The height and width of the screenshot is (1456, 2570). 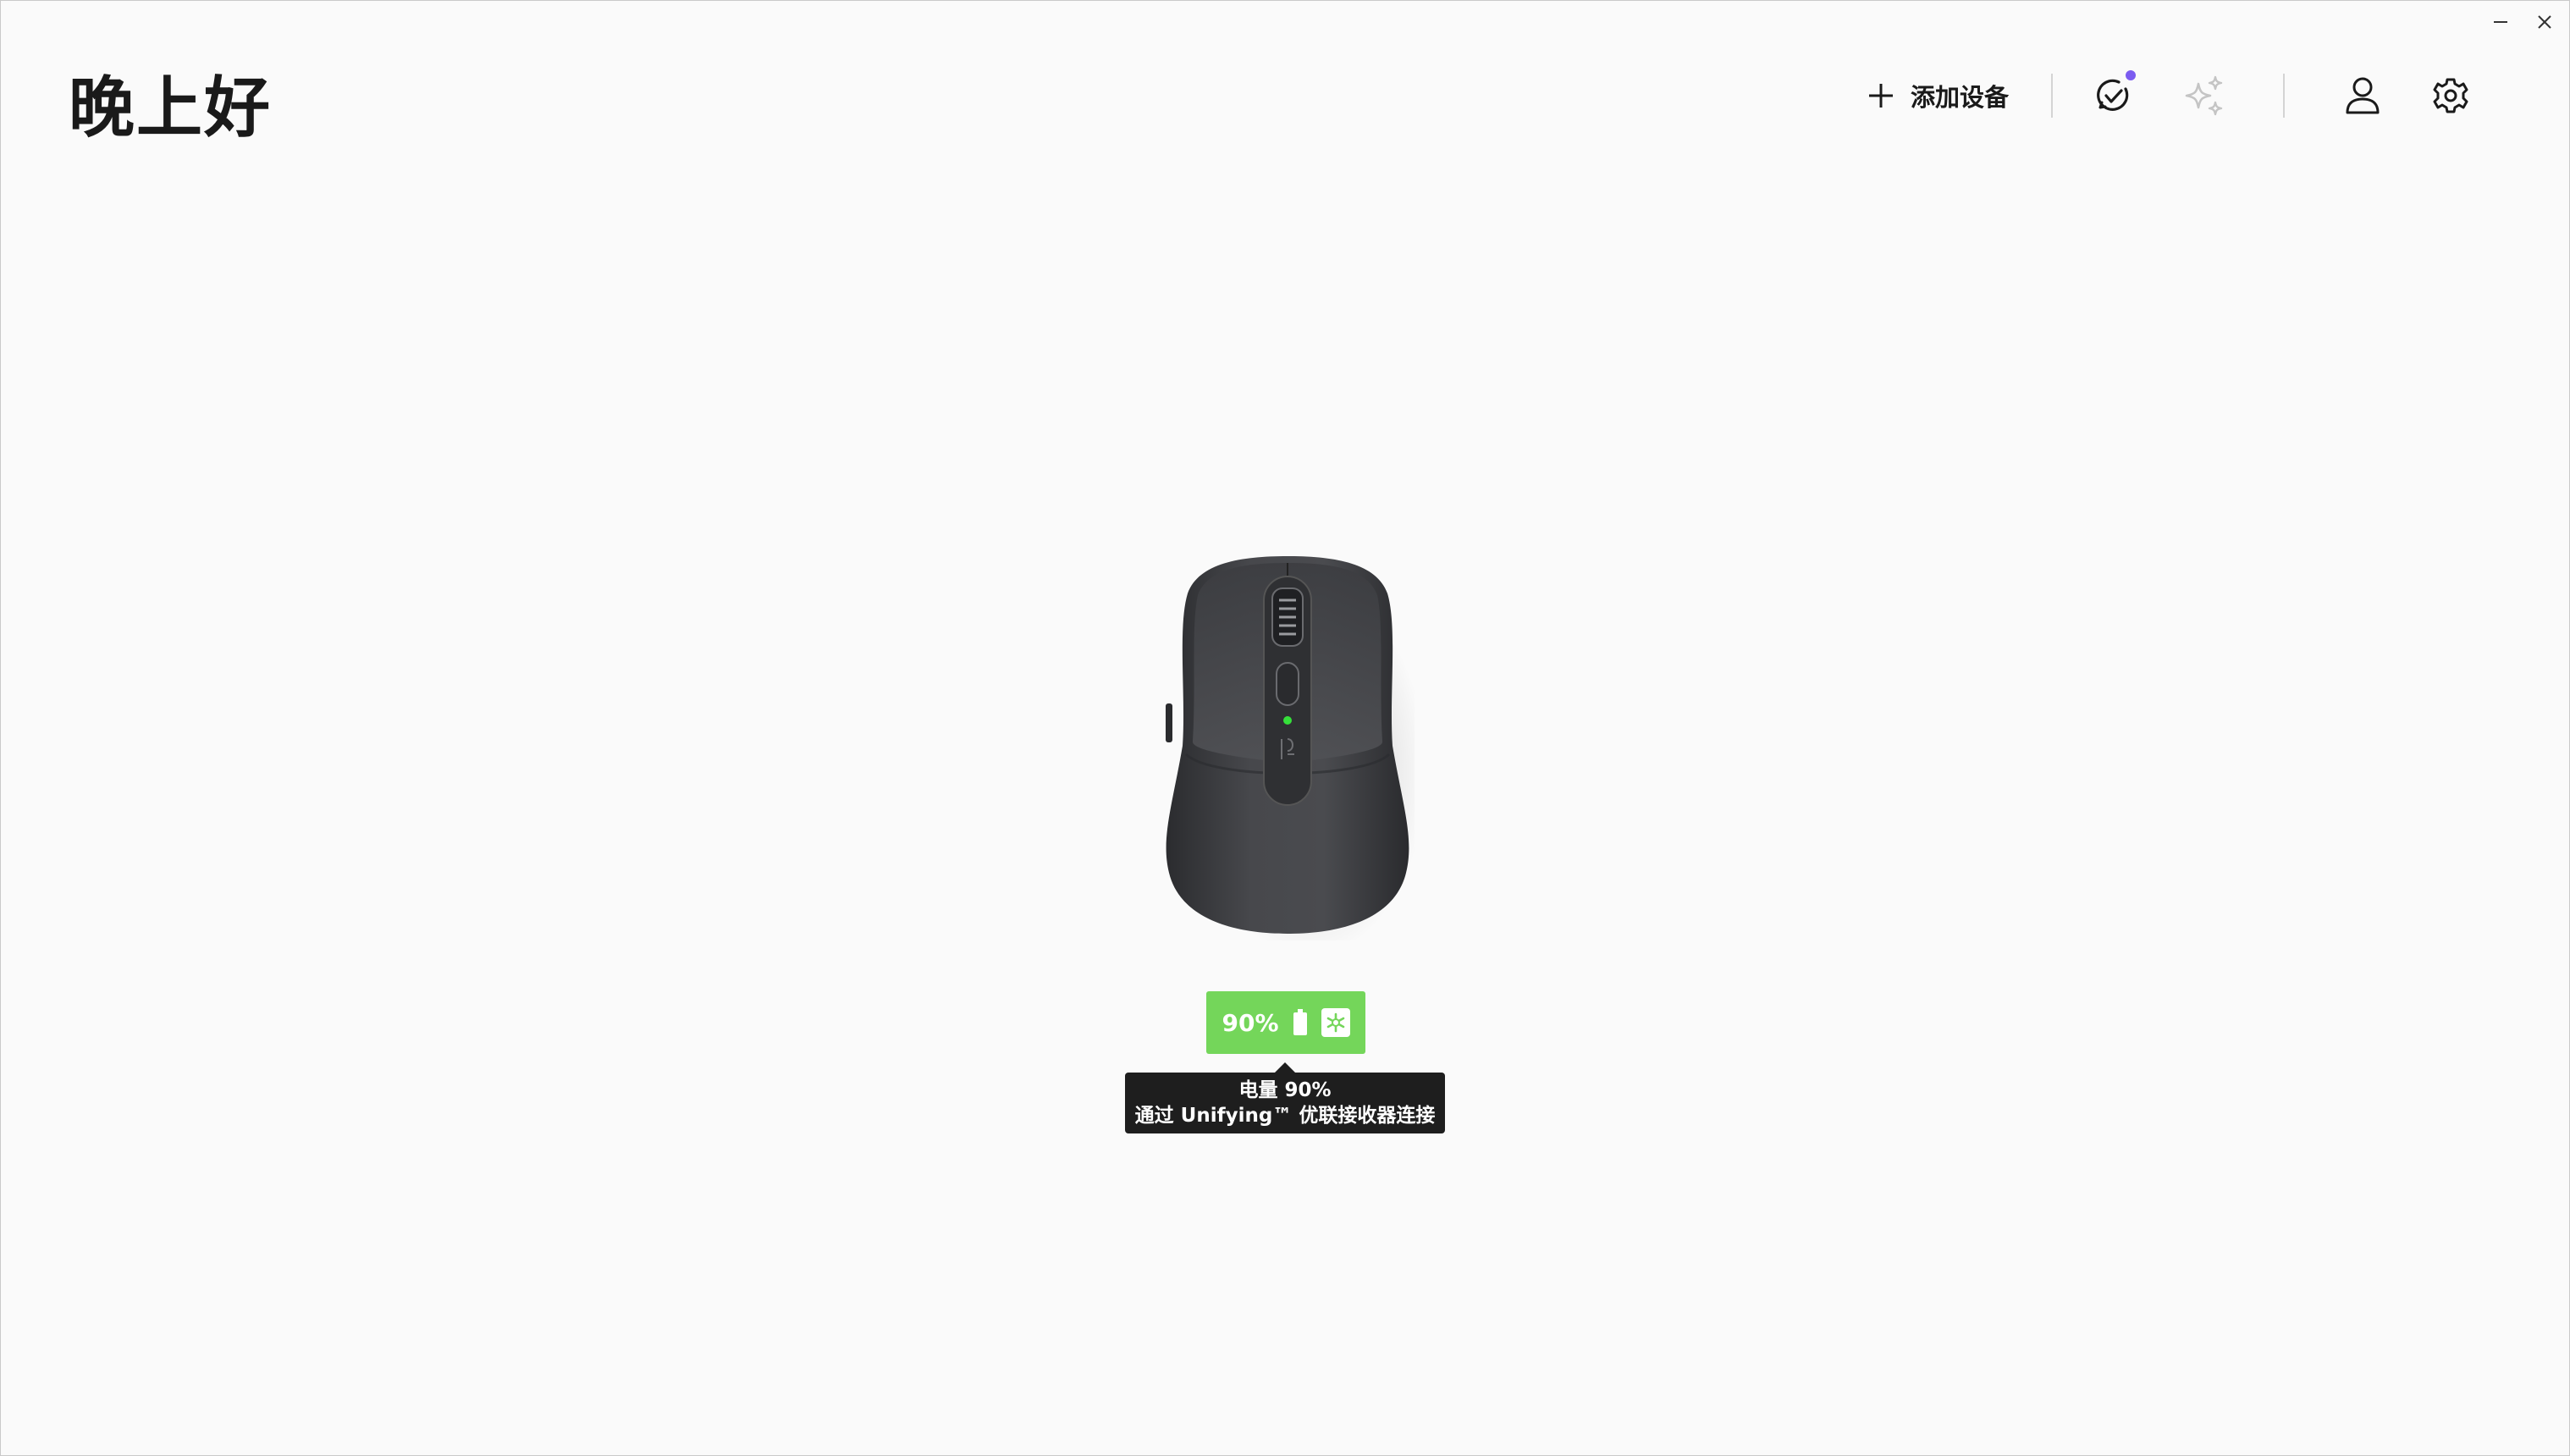 I want to click on updates-button, so click(x=2114, y=96).